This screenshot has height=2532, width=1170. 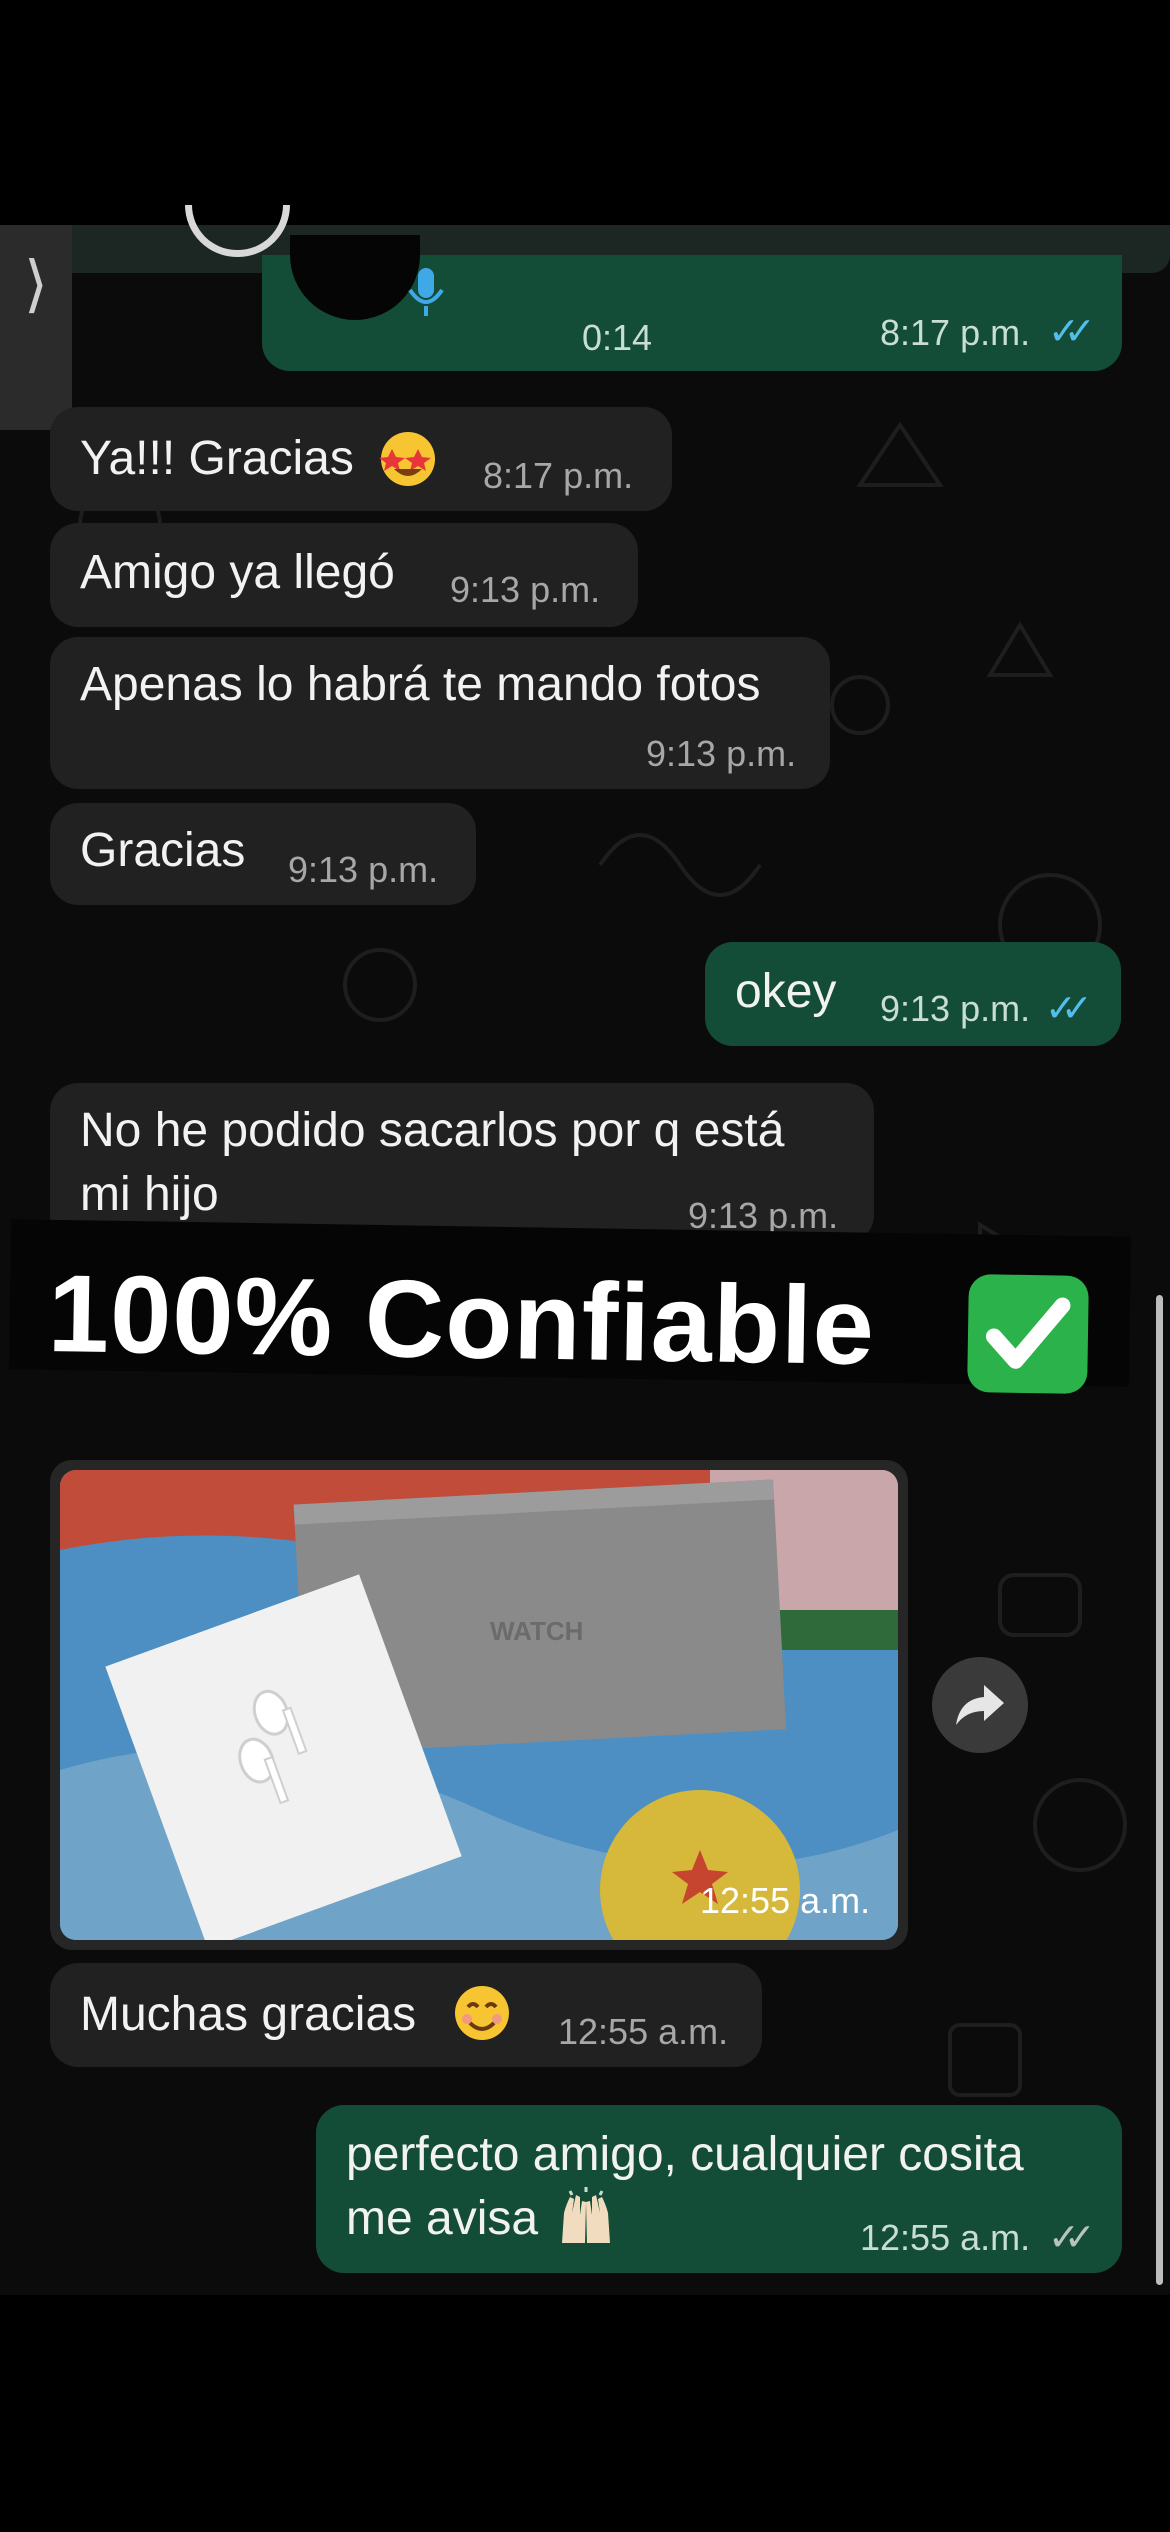 I want to click on check-mark-button-emoji-icon, so click(x=1028, y=1334).